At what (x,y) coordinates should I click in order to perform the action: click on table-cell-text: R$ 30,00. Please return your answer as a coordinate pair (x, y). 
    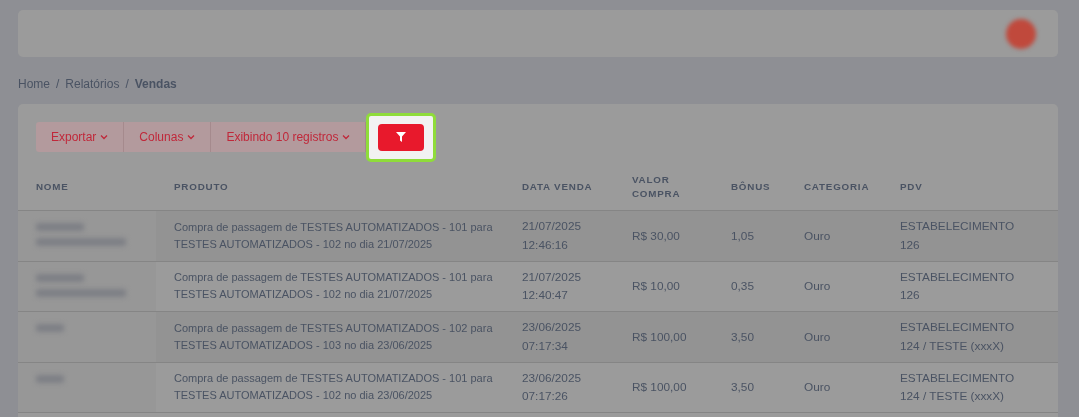
    Looking at the image, I should click on (656, 236).